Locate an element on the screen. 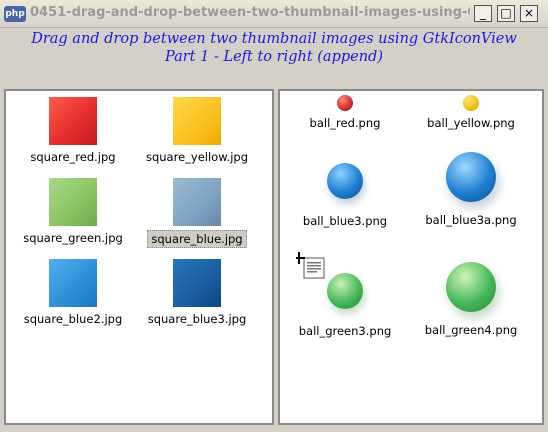 Image resolution: width=548 pixels, height=432 pixels. icon-item-label: ball_blue3.png is located at coordinates (345, 221).